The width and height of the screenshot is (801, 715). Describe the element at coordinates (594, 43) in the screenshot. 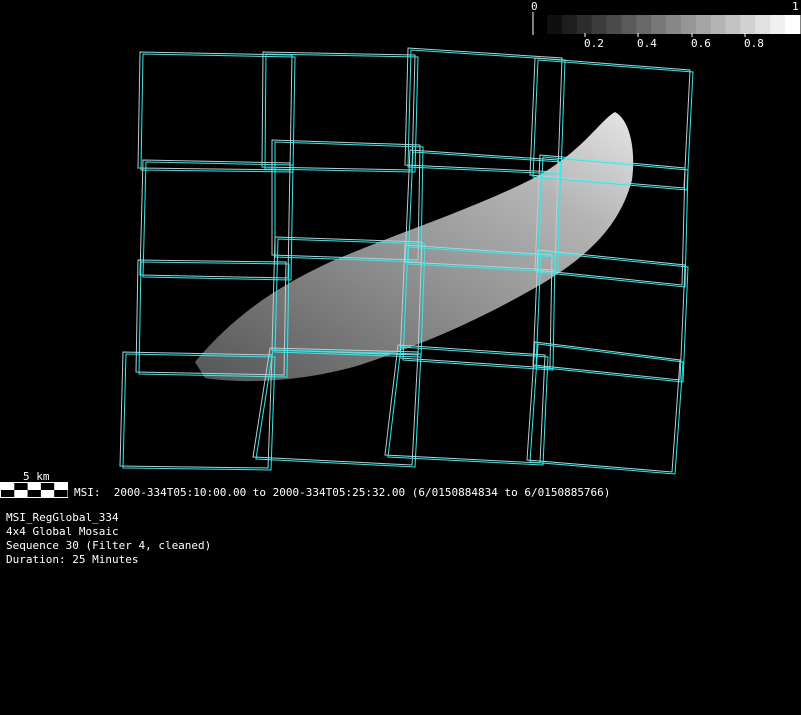

I see `colorbar-tick-label: 0.2` at that location.